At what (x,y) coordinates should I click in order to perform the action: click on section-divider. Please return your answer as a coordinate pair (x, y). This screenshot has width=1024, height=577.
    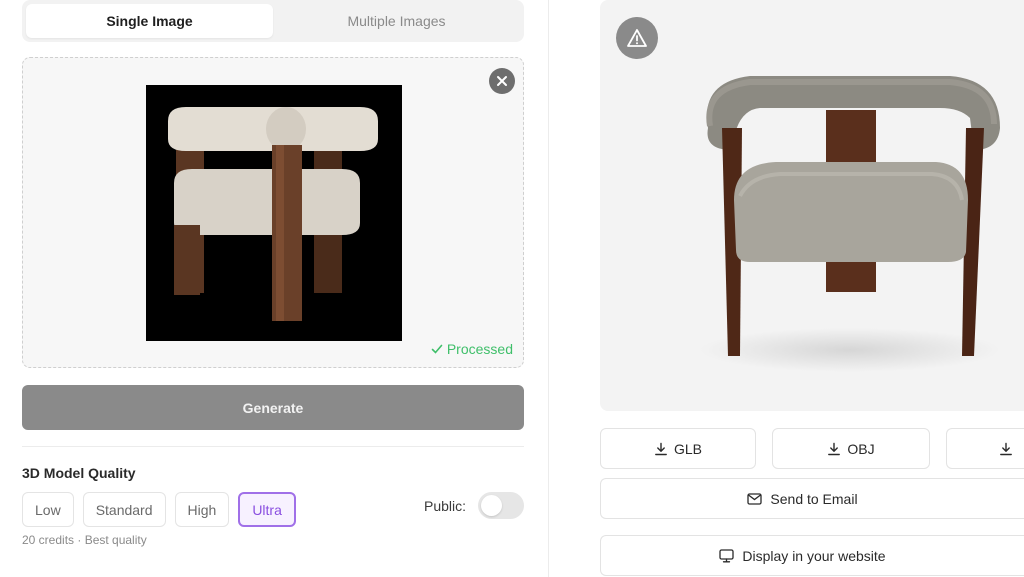
    Looking at the image, I should click on (273, 446).